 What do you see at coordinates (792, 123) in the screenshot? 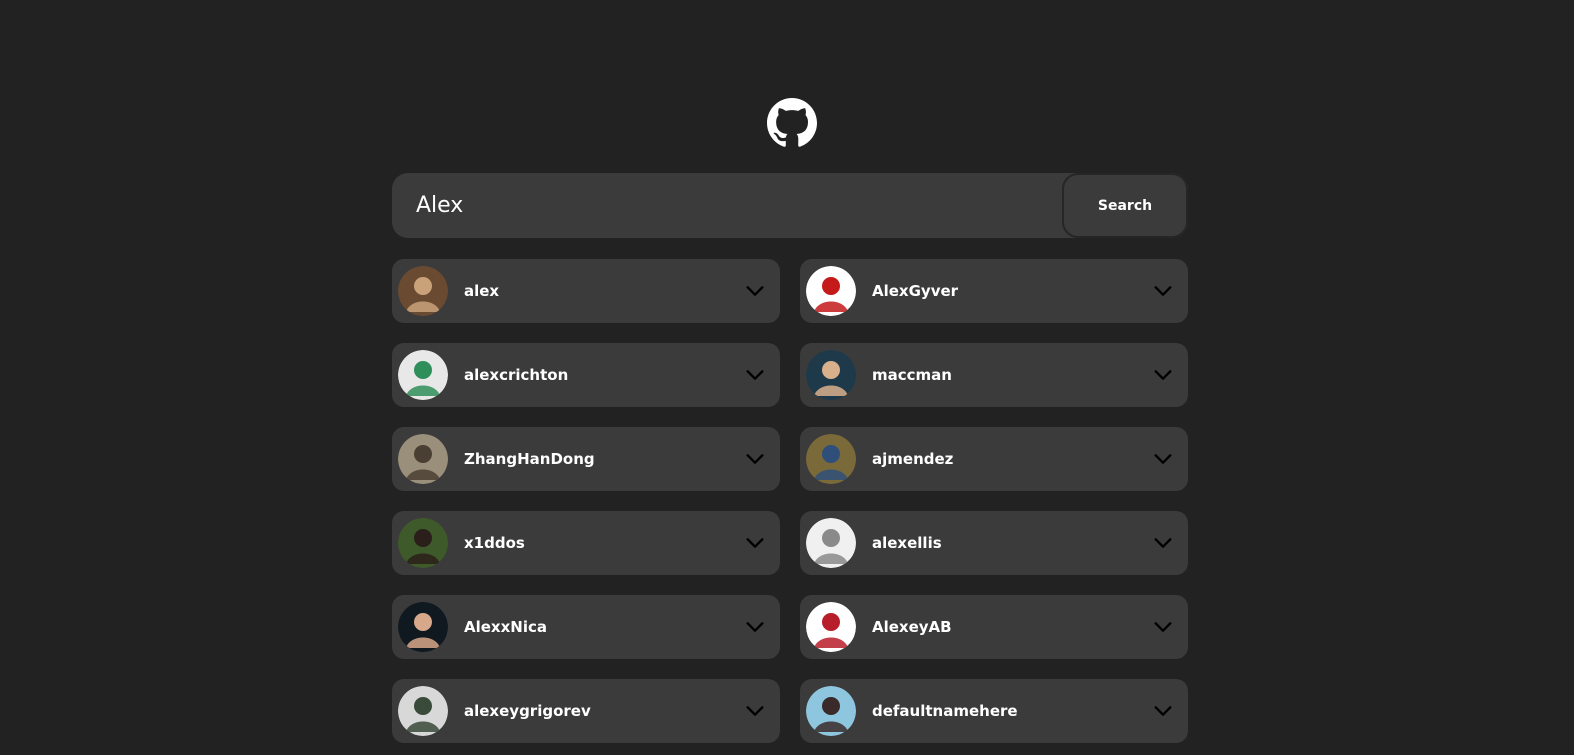
I see `github-icon` at bounding box center [792, 123].